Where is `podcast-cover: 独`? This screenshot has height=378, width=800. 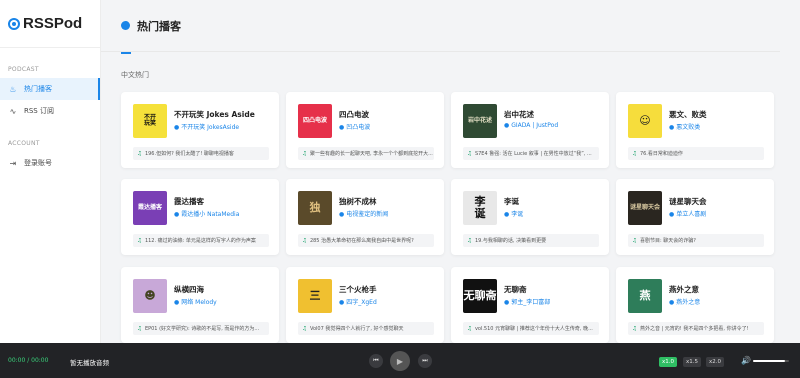
podcast-cover: 独 is located at coordinates (315, 208).